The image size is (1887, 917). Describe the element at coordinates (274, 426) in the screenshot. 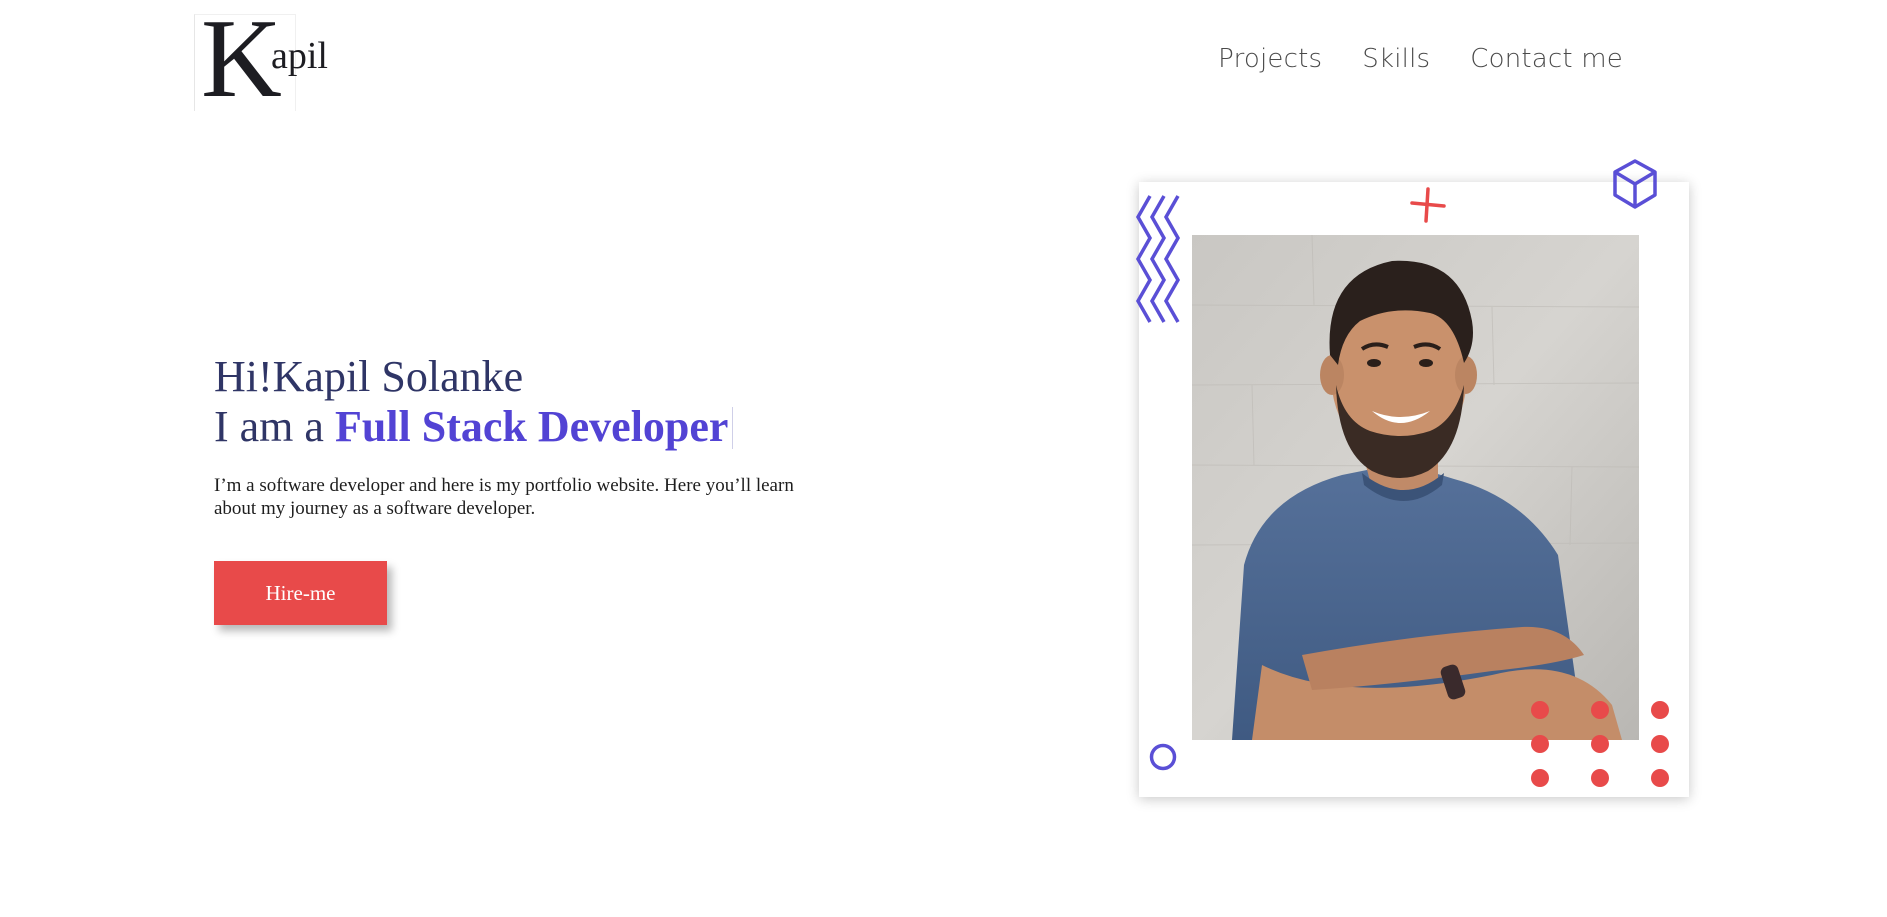

I see `hero-role-prefix: I am a` at that location.